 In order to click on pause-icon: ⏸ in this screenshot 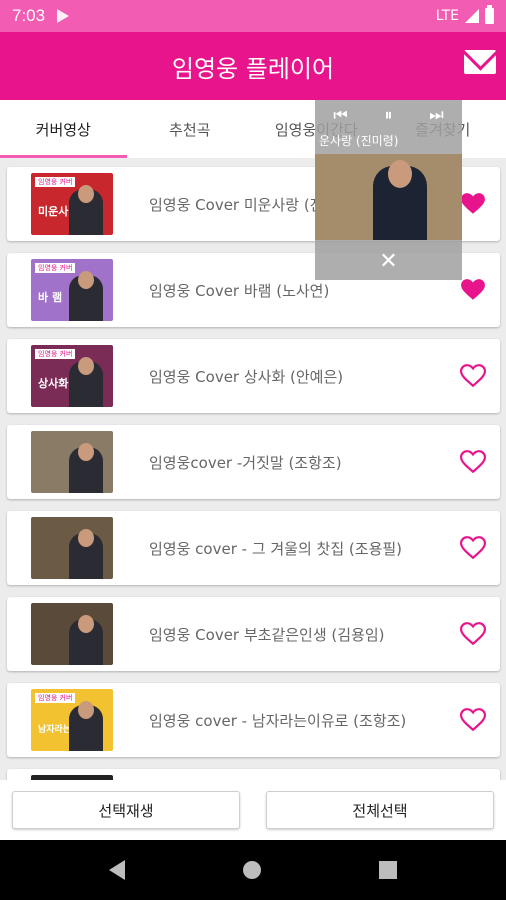, I will do `click(388, 115)`.